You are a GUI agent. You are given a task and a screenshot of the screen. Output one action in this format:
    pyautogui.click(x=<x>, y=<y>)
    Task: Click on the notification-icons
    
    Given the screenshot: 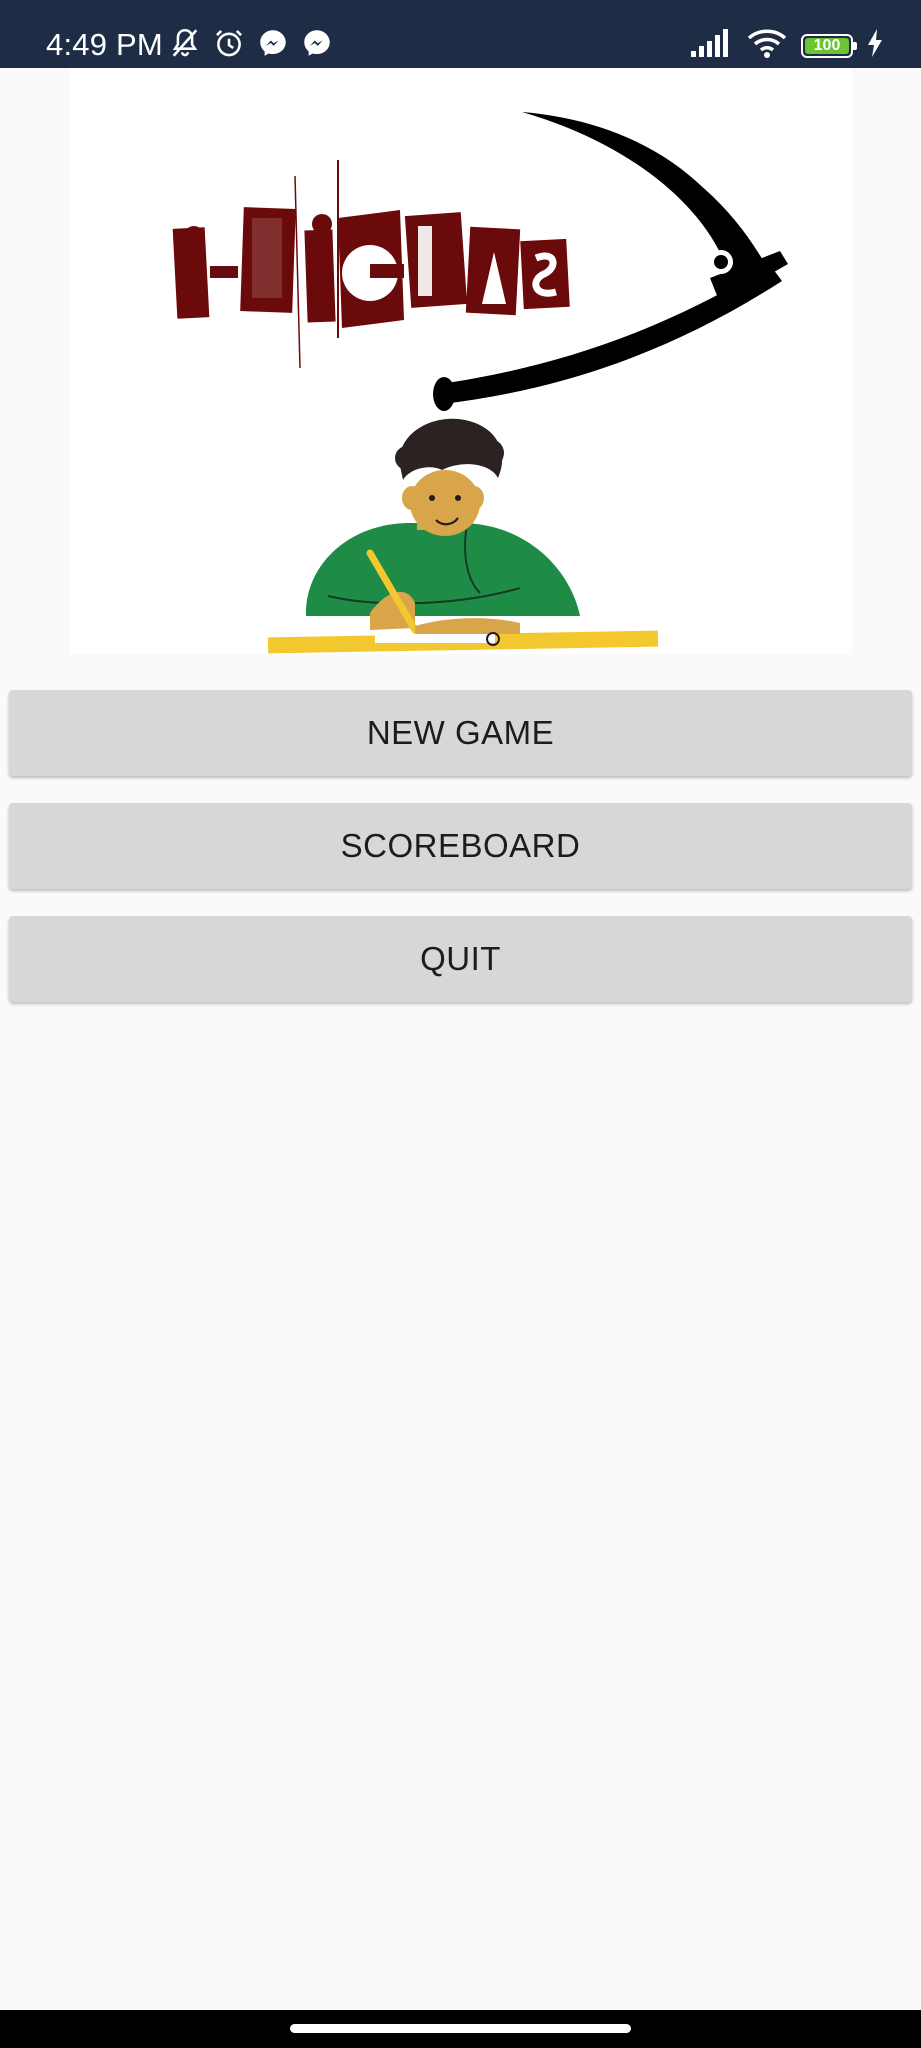 What is the action you would take?
    pyautogui.click(x=251, y=45)
    